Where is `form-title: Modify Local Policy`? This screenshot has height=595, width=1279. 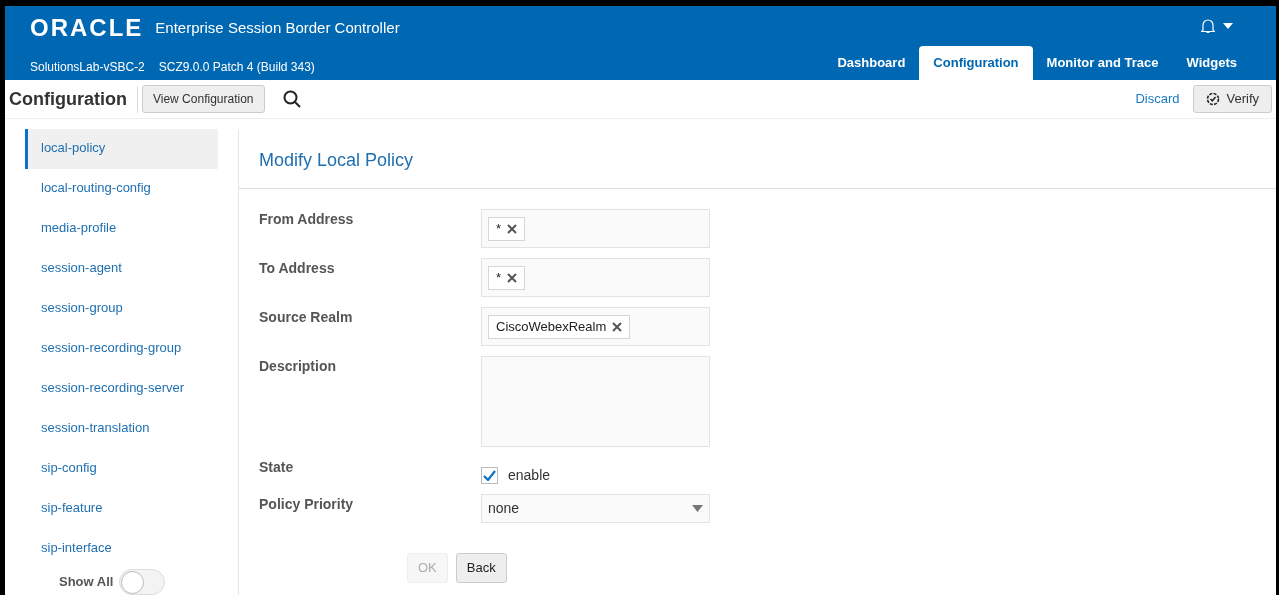
form-title: Modify Local Policy is located at coordinates (757, 159).